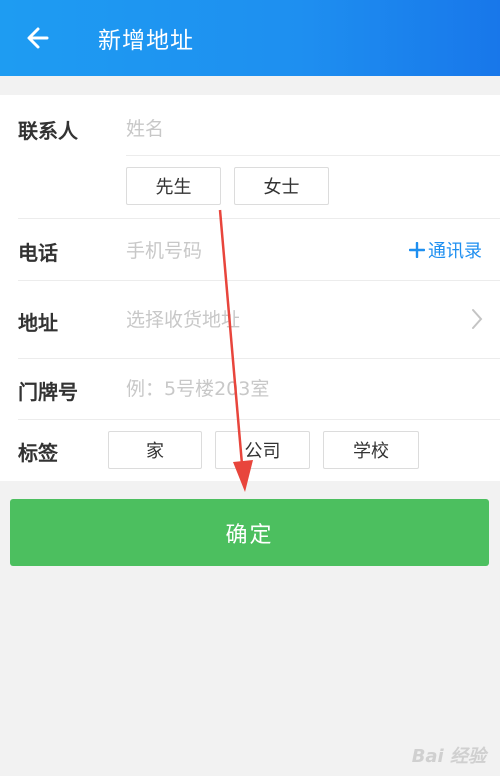  What do you see at coordinates (38, 453) in the screenshot?
I see `tags-label: 标签` at bounding box center [38, 453].